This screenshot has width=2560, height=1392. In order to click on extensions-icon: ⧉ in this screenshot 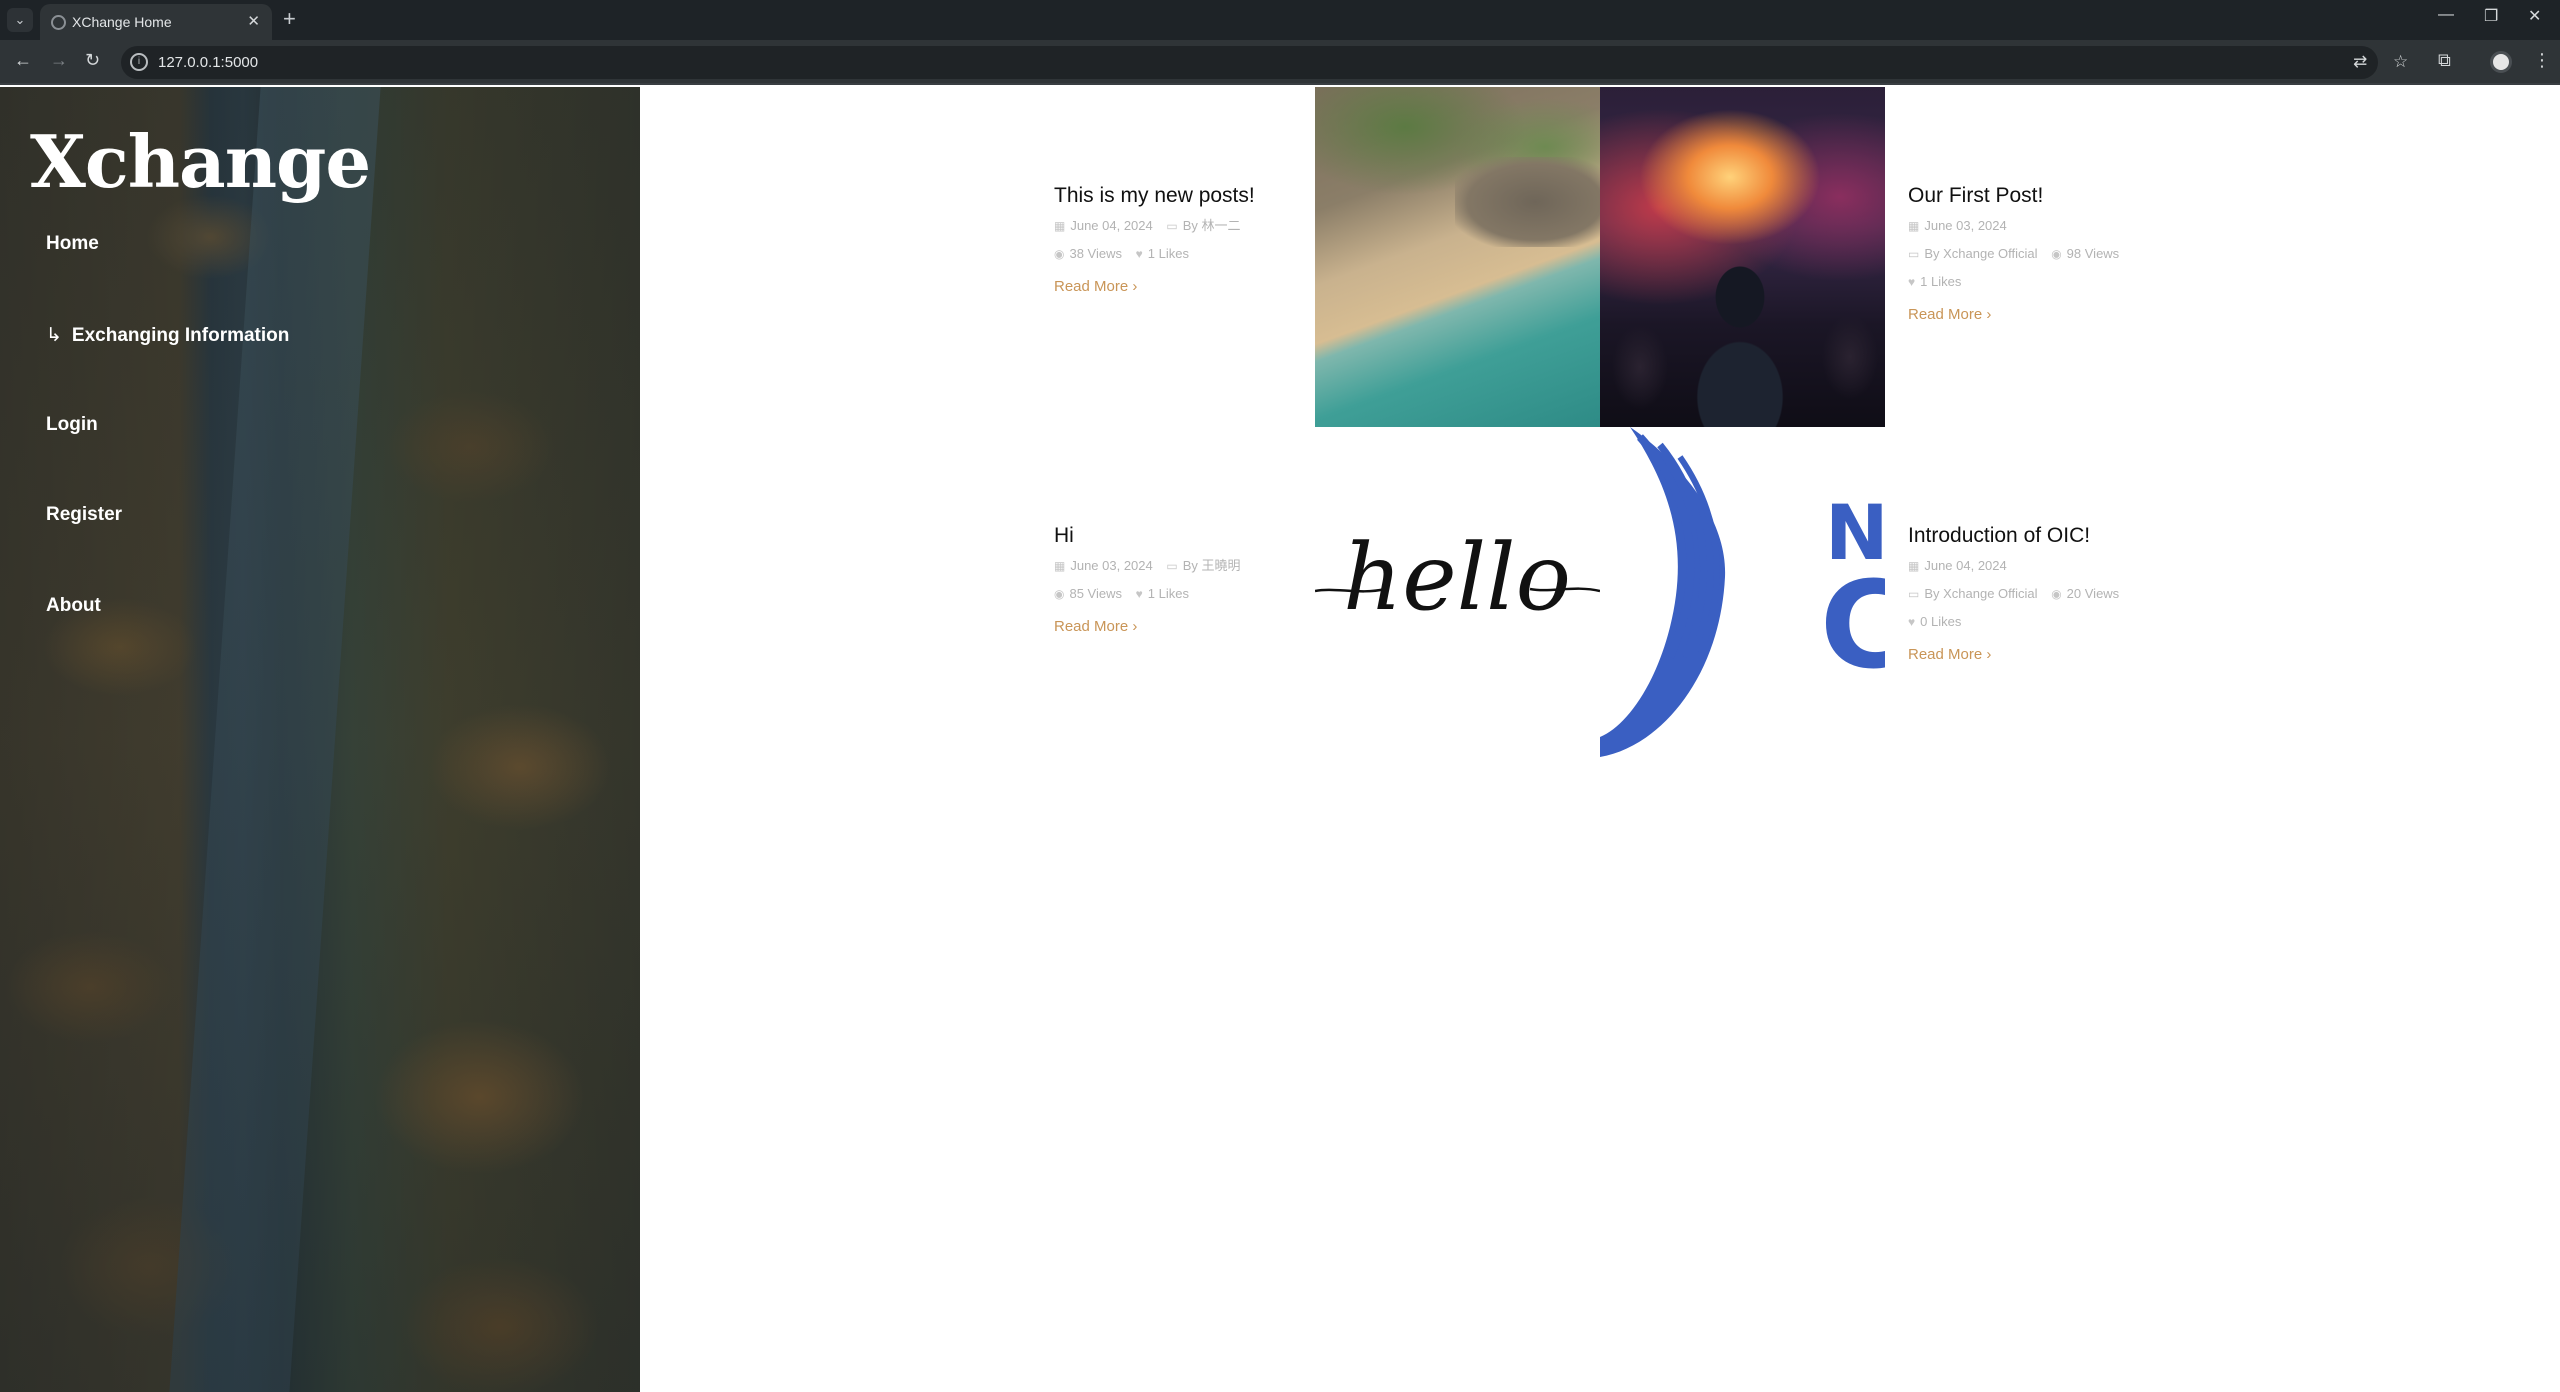, I will do `click(2444, 60)`.